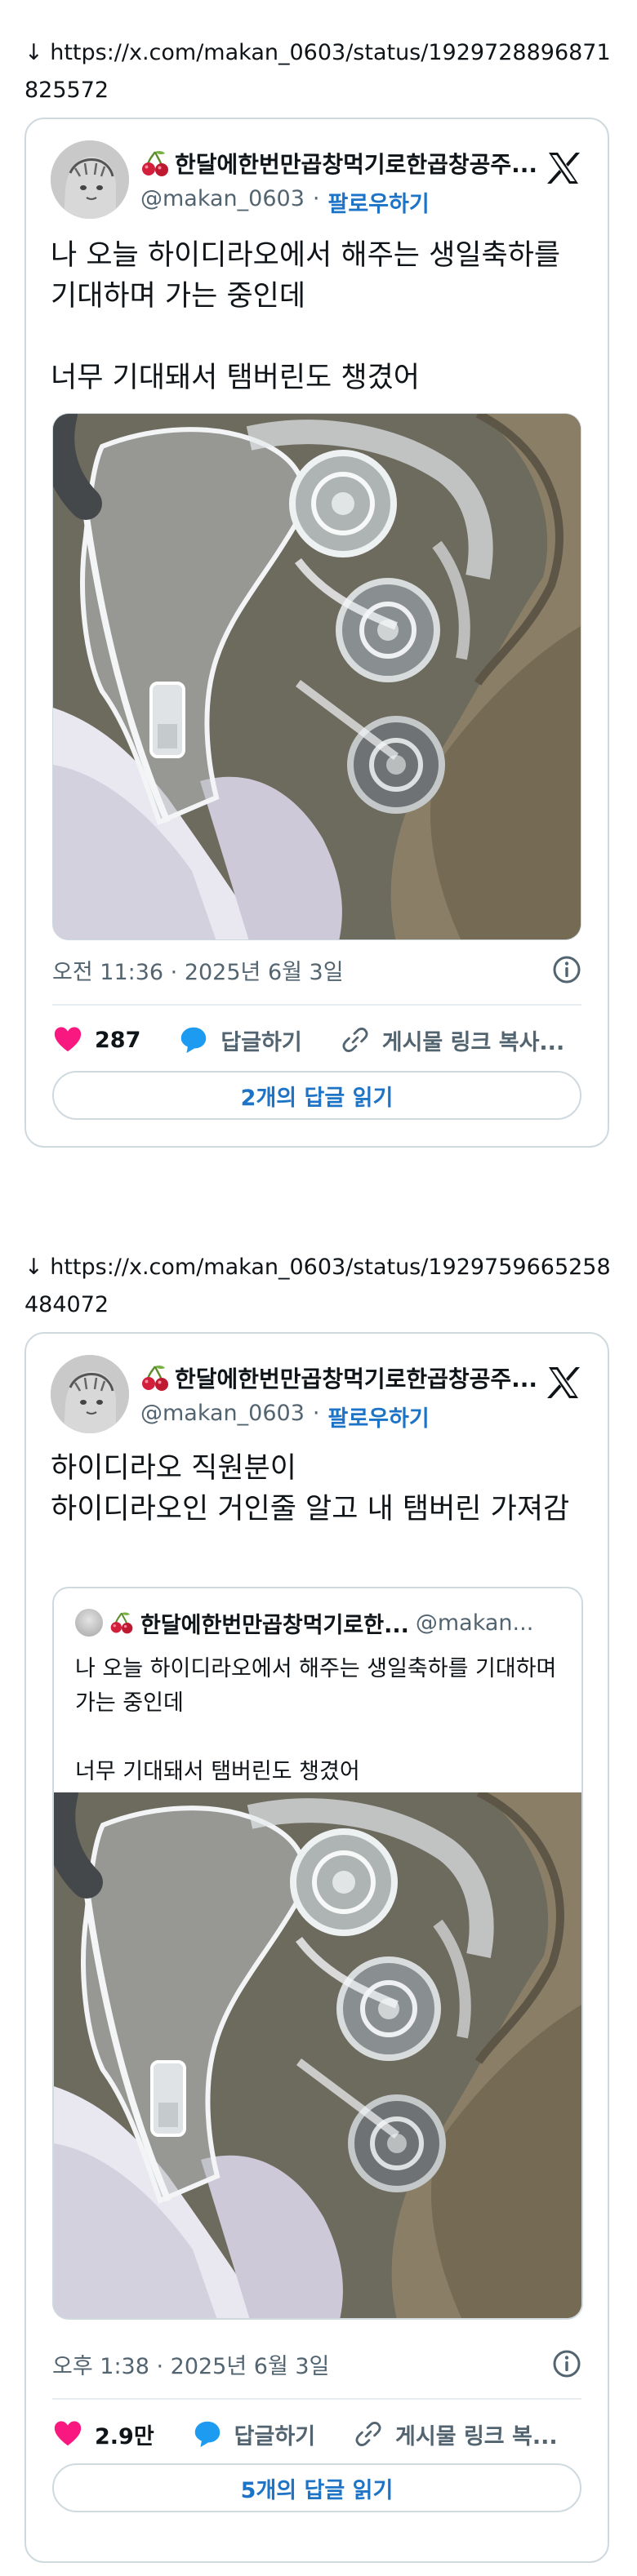 Image resolution: width=637 pixels, height=2576 pixels. Describe the element at coordinates (89, 1623) in the screenshot. I see `quoted-avatar` at that location.